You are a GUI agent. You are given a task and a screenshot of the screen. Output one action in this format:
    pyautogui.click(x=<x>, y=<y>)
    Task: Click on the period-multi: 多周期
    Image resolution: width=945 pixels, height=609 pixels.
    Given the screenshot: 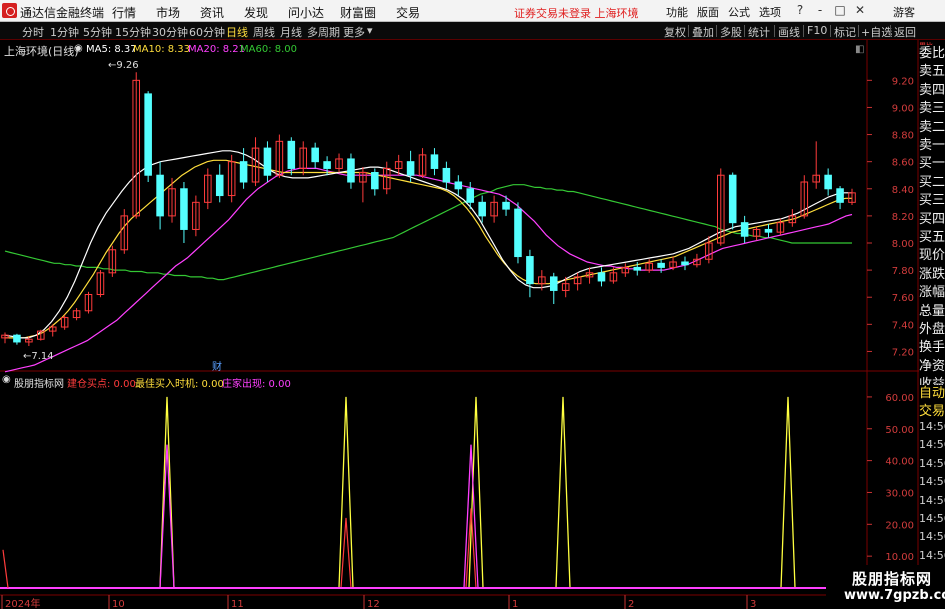 What is the action you would take?
    pyautogui.click(x=323, y=32)
    